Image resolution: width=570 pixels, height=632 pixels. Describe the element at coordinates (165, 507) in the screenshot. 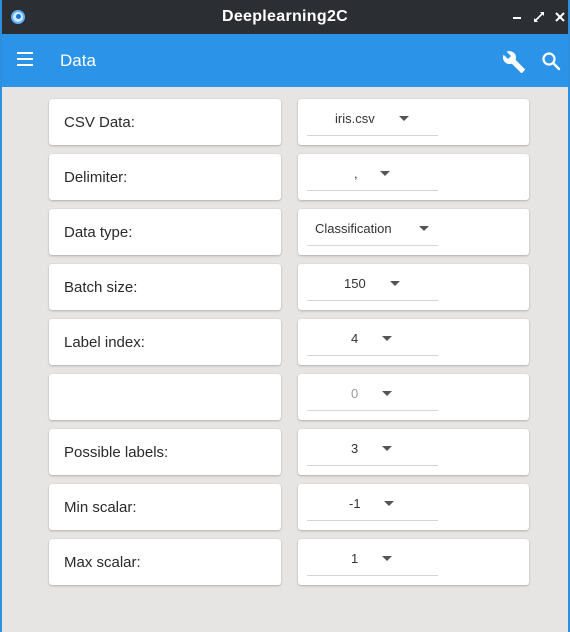

I see `label-card-min-scalar: Min scalar:` at that location.